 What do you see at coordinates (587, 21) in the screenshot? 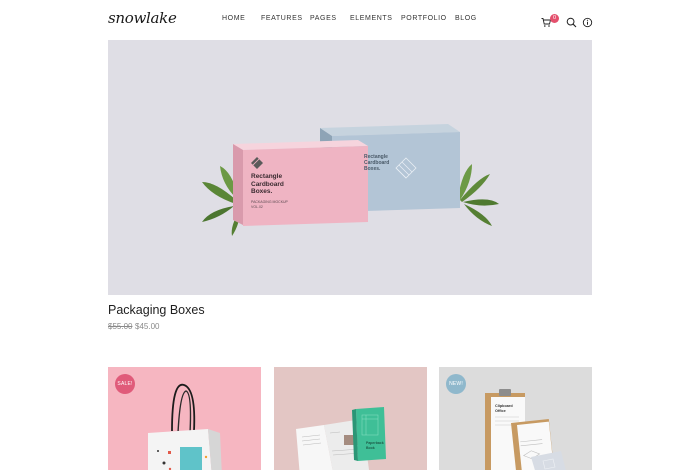
I see `info-icon` at bounding box center [587, 21].